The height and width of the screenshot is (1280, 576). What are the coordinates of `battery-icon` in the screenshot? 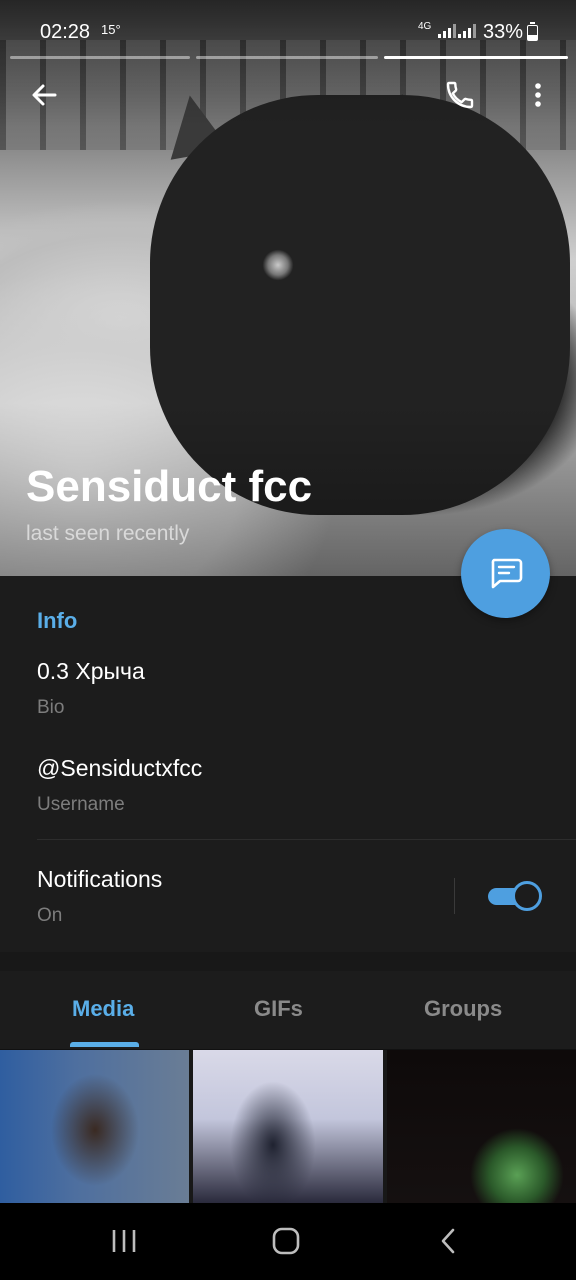 It's located at (532, 31).